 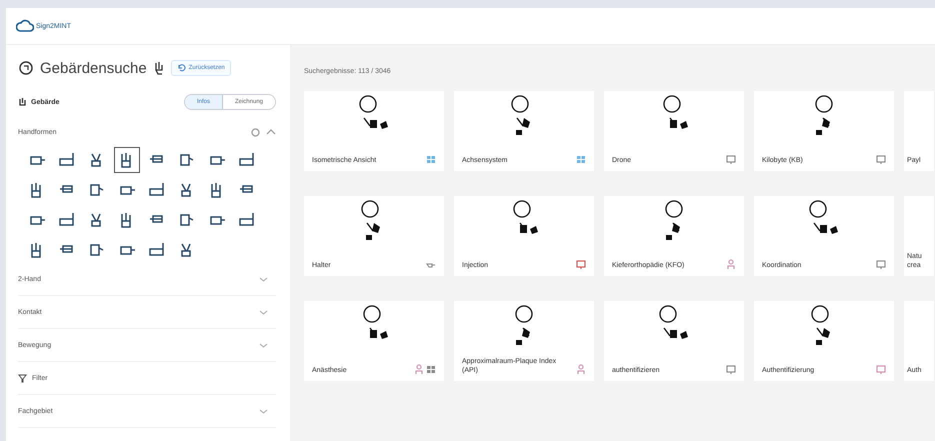 What do you see at coordinates (22, 378) in the screenshot?
I see `filter-icon` at bounding box center [22, 378].